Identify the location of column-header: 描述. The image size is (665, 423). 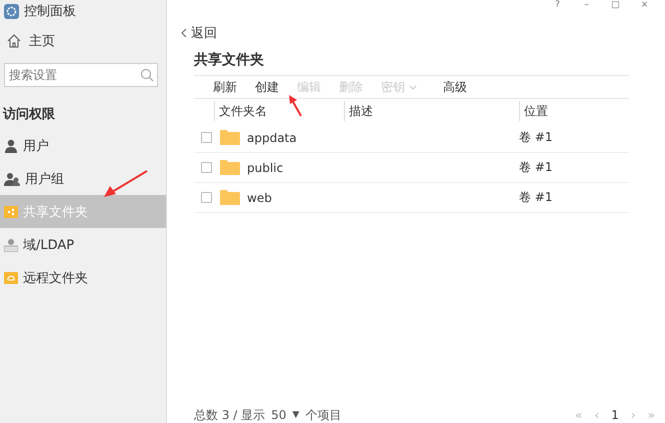
(431, 111).